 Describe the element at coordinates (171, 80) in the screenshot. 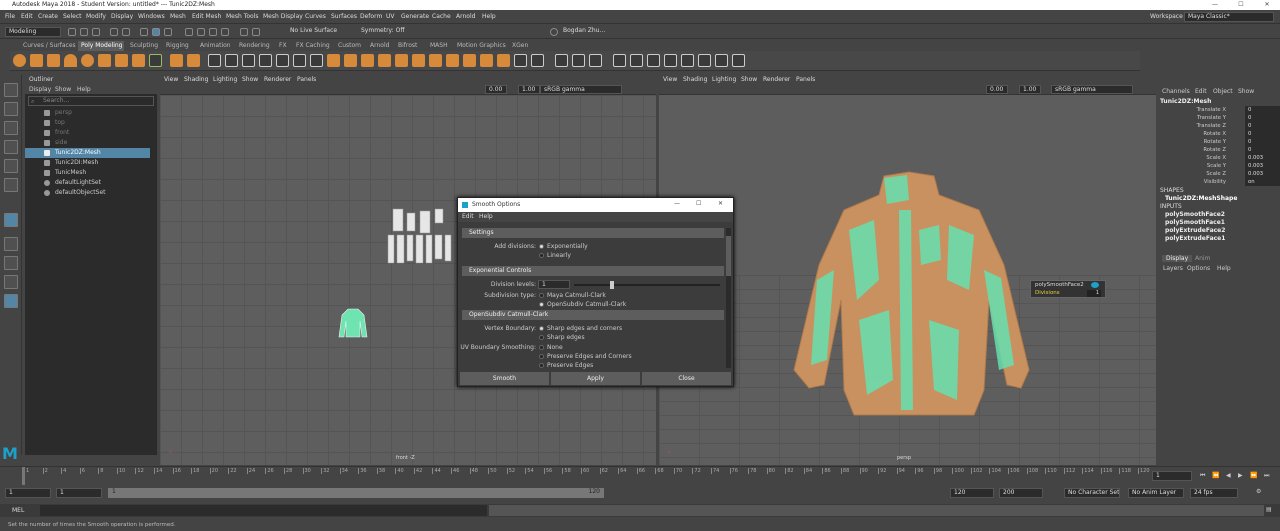

I see `vp-menu-view: View` at that location.